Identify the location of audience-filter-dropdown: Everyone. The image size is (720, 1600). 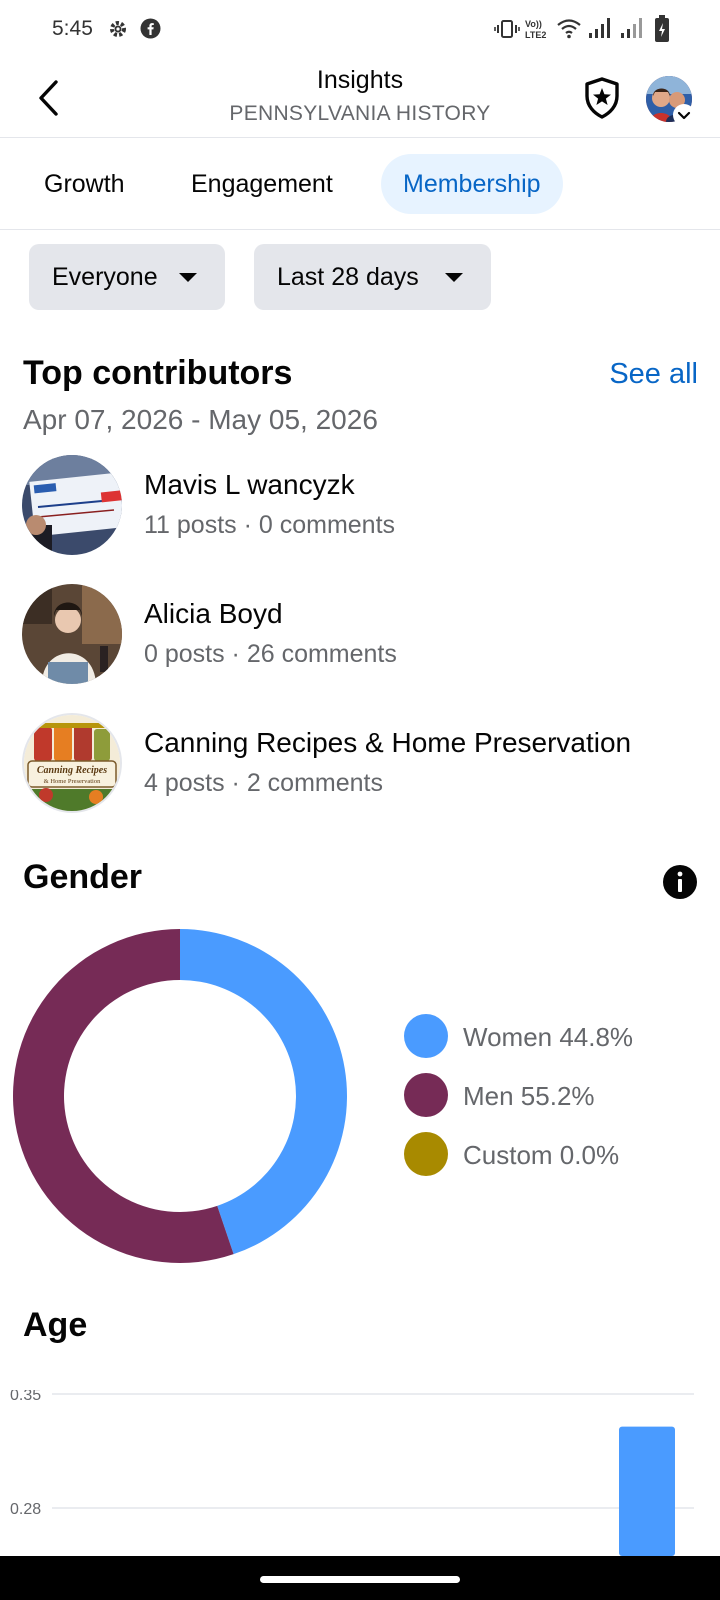
(127, 277).